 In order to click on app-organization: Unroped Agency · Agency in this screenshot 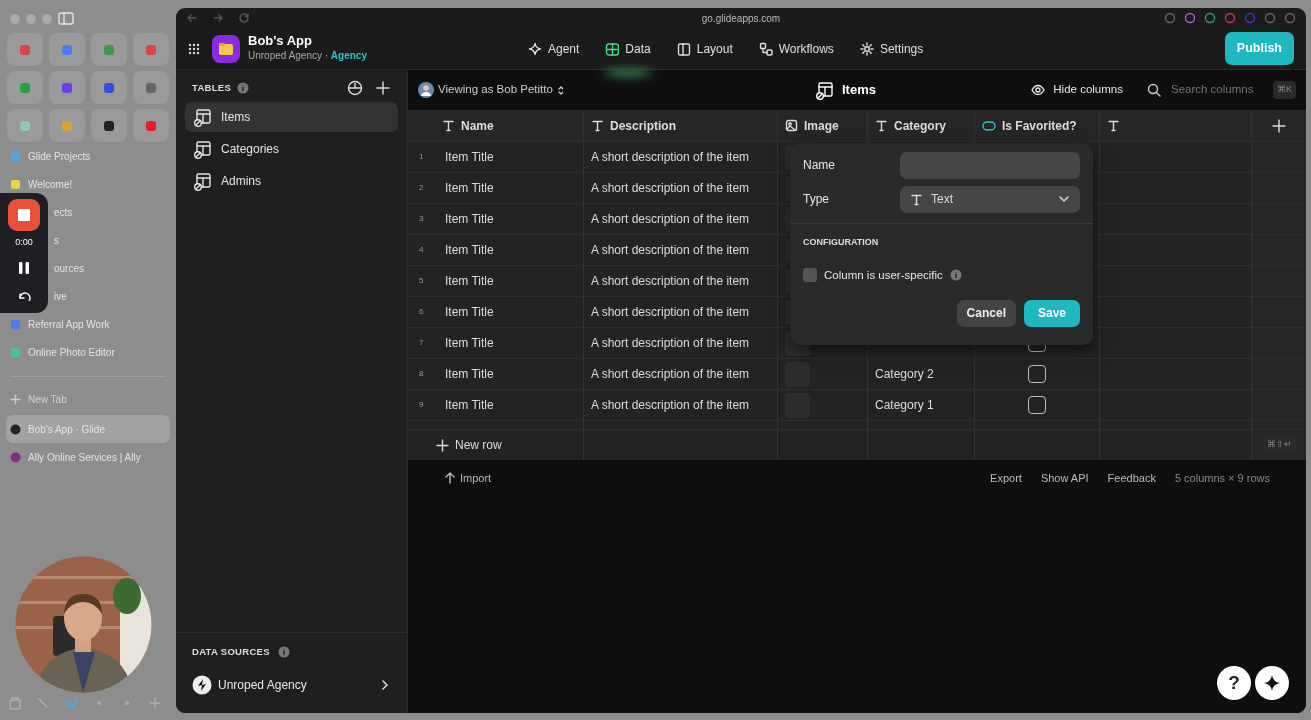, I will do `click(307, 56)`.